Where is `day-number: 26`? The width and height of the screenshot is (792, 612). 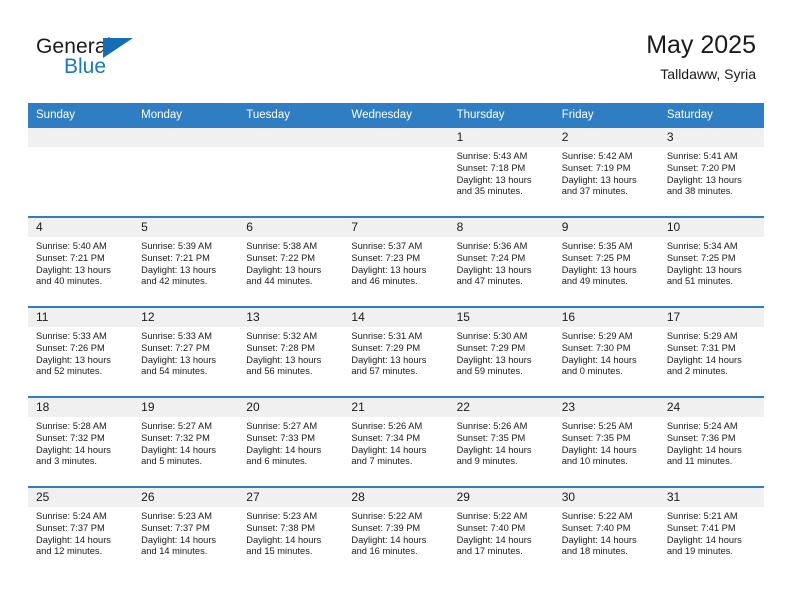
day-number: 26 is located at coordinates (186, 497).